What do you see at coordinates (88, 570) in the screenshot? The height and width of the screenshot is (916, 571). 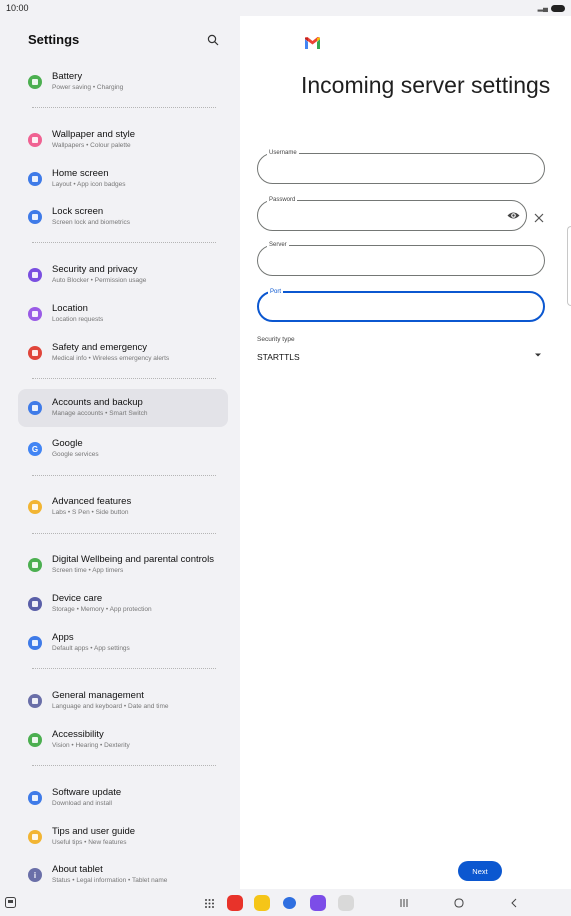 I see `item-subtitle: Screen time • App timers` at bounding box center [88, 570].